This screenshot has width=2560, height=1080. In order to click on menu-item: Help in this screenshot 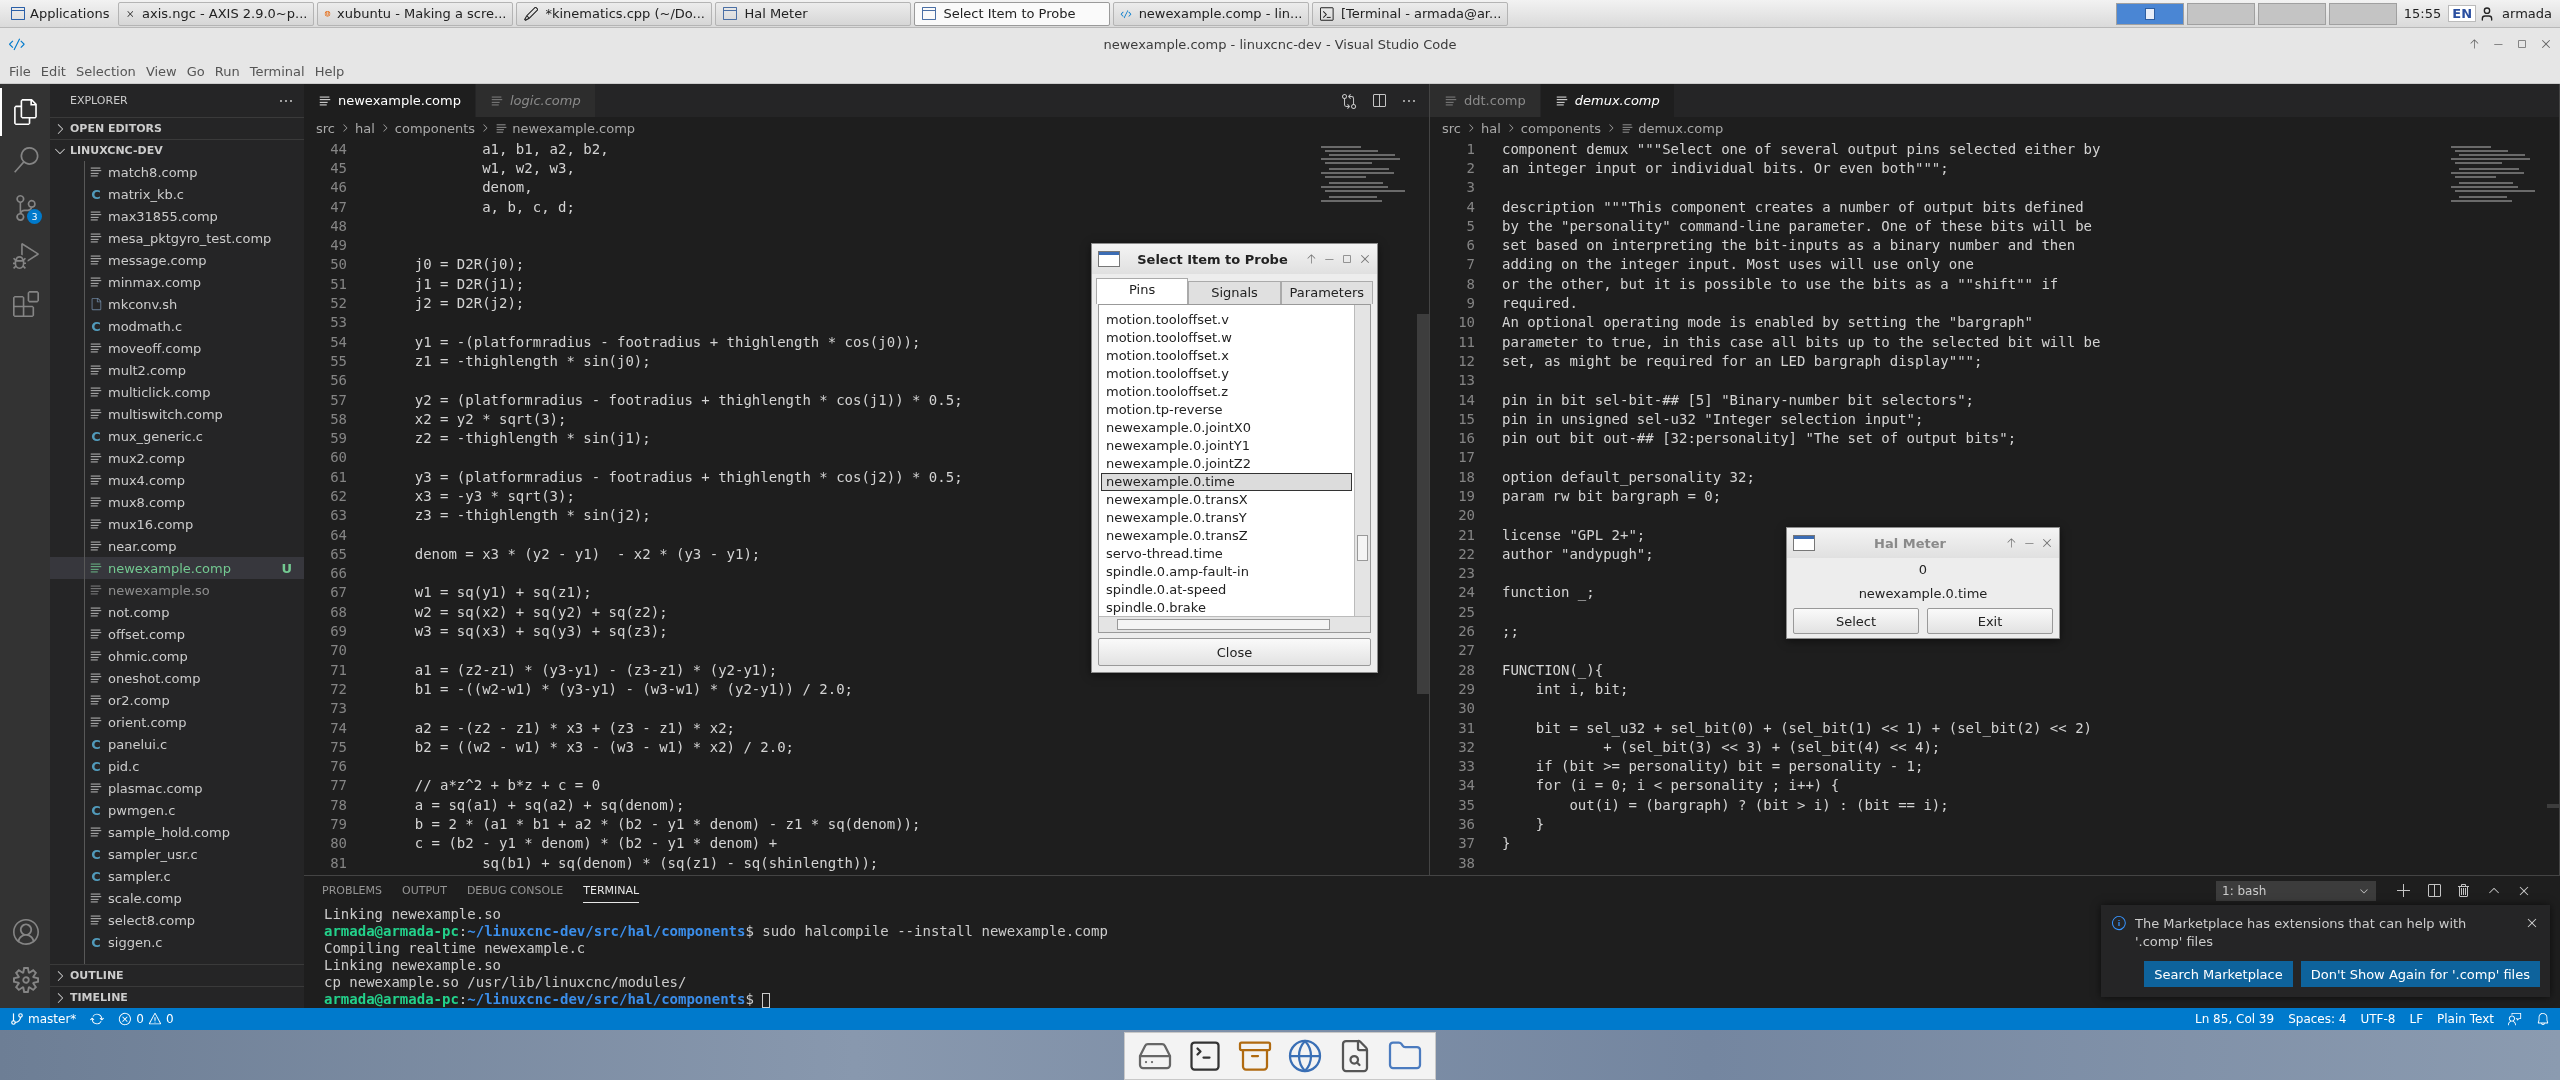, I will do `click(329, 71)`.